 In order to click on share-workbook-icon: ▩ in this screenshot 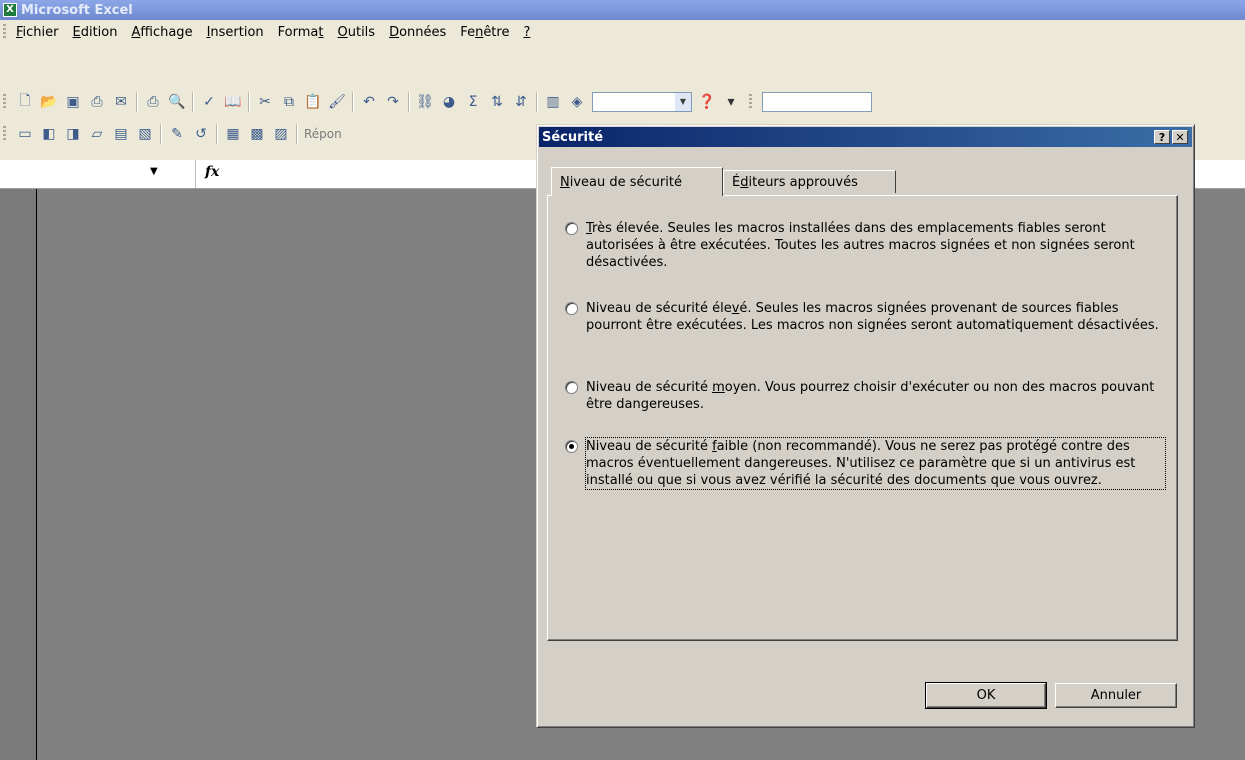, I will do `click(257, 134)`.